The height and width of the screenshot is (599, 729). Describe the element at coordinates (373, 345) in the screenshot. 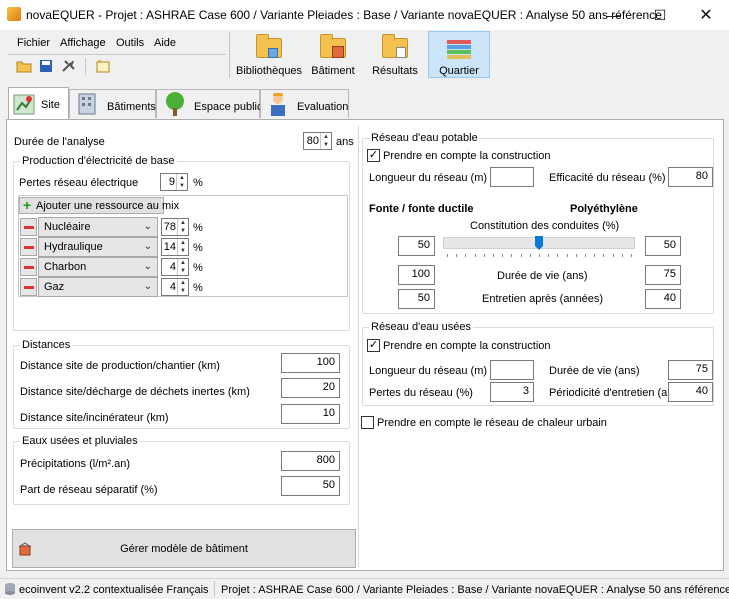

I see `usees-construction-checkbox: ✓` at that location.